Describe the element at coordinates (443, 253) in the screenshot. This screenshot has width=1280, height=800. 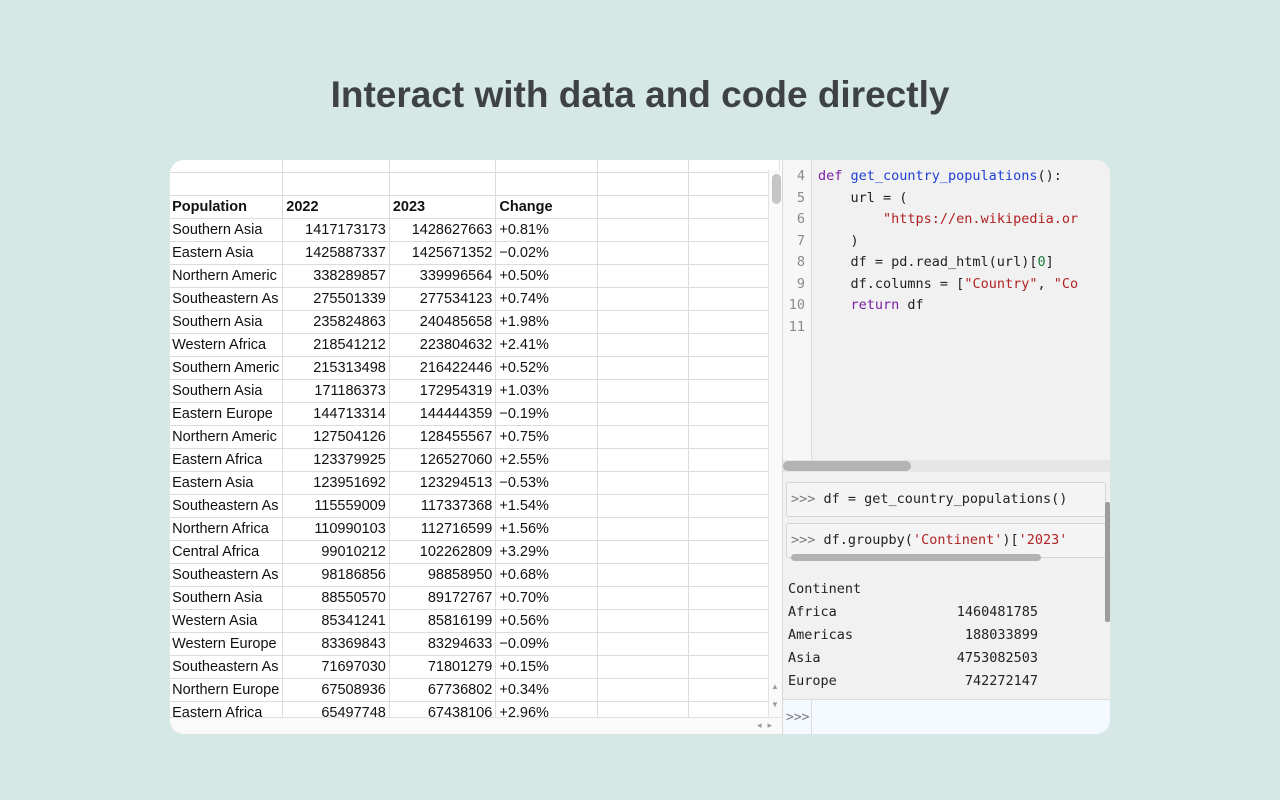
I see `grid-cell: 1425671352` at that location.